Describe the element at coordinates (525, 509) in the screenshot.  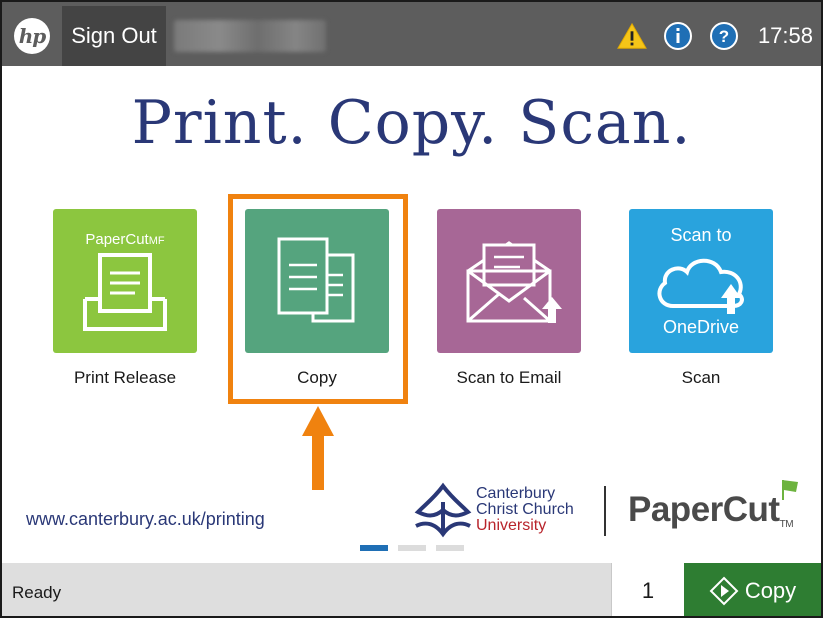
I see `university-name: Canterbury Christ Church University` at that location.